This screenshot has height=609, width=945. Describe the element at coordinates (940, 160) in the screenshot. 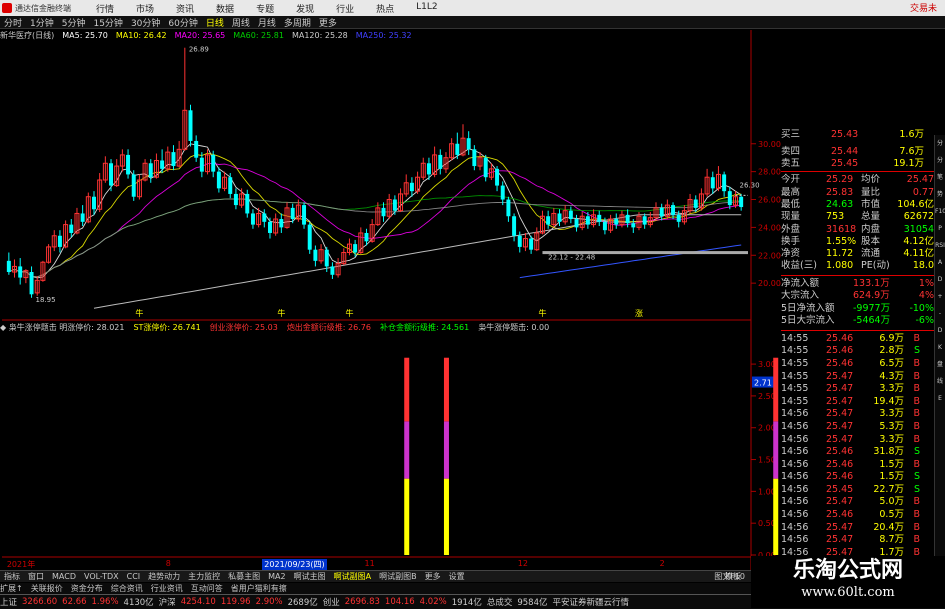

I see `sidebar-button: 分笔` at that location.